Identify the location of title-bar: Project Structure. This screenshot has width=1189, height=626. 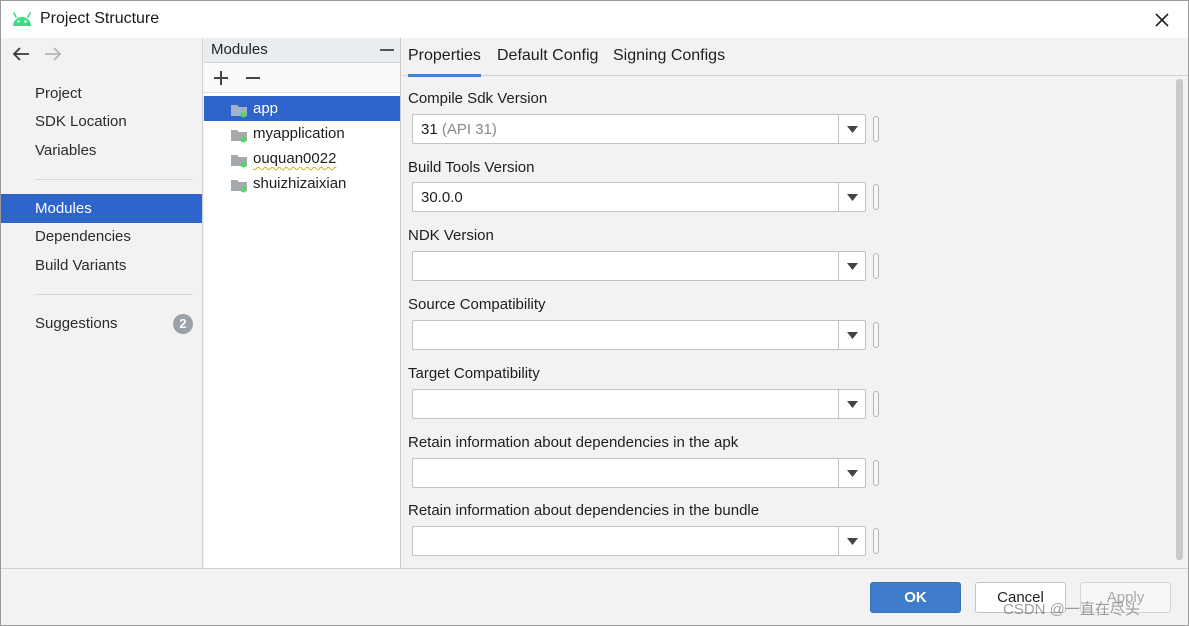
(594, 19).